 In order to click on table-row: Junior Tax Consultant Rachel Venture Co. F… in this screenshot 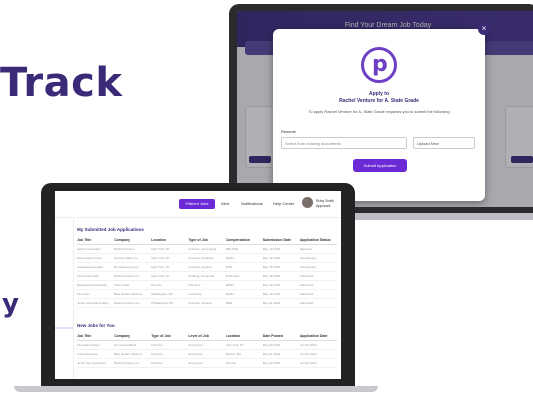, I will do `click(207, 363)`.